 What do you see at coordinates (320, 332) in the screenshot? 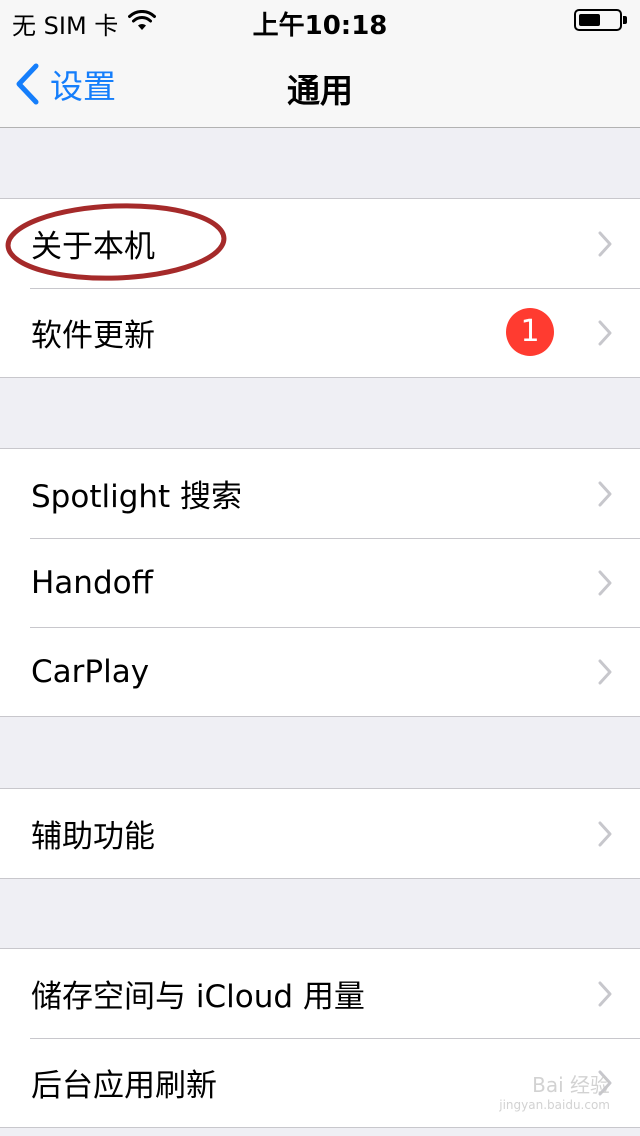
I see `row-software-update: 软件更新 1` at bounding box center [320, 332].